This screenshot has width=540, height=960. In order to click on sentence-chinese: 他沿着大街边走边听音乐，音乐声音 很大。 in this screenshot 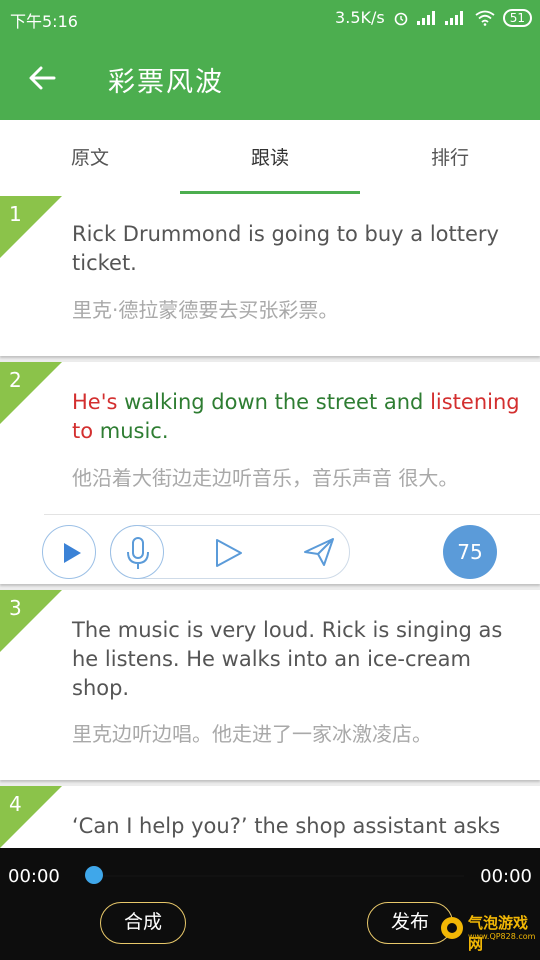, I will do `click(265, 478)`.